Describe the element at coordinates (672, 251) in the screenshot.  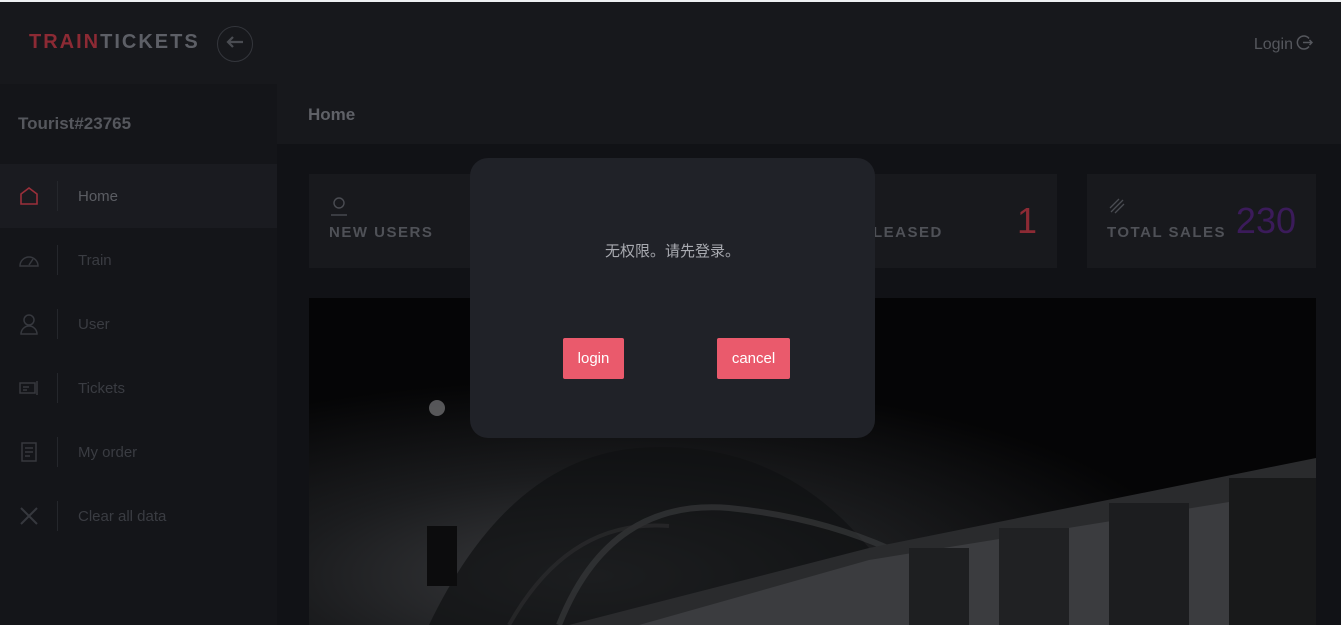
I see `dialog-message: 无权限。请先登录。` at that location.